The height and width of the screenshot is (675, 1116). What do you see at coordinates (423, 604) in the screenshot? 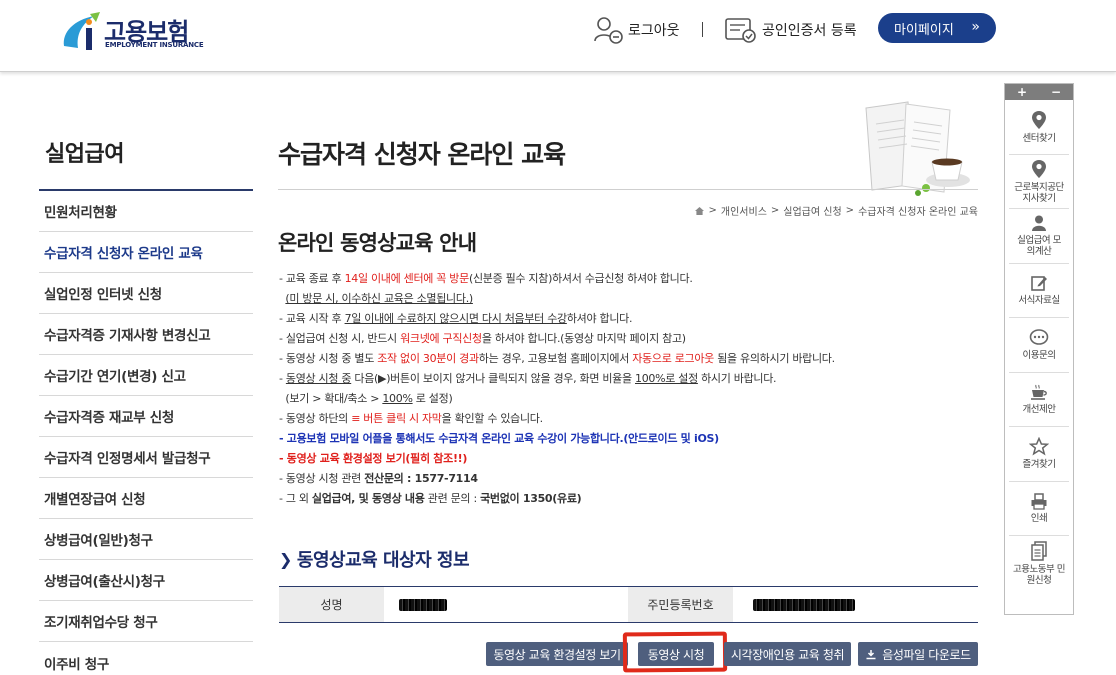
I see `redacted-name` at bounding box center [423, 604].